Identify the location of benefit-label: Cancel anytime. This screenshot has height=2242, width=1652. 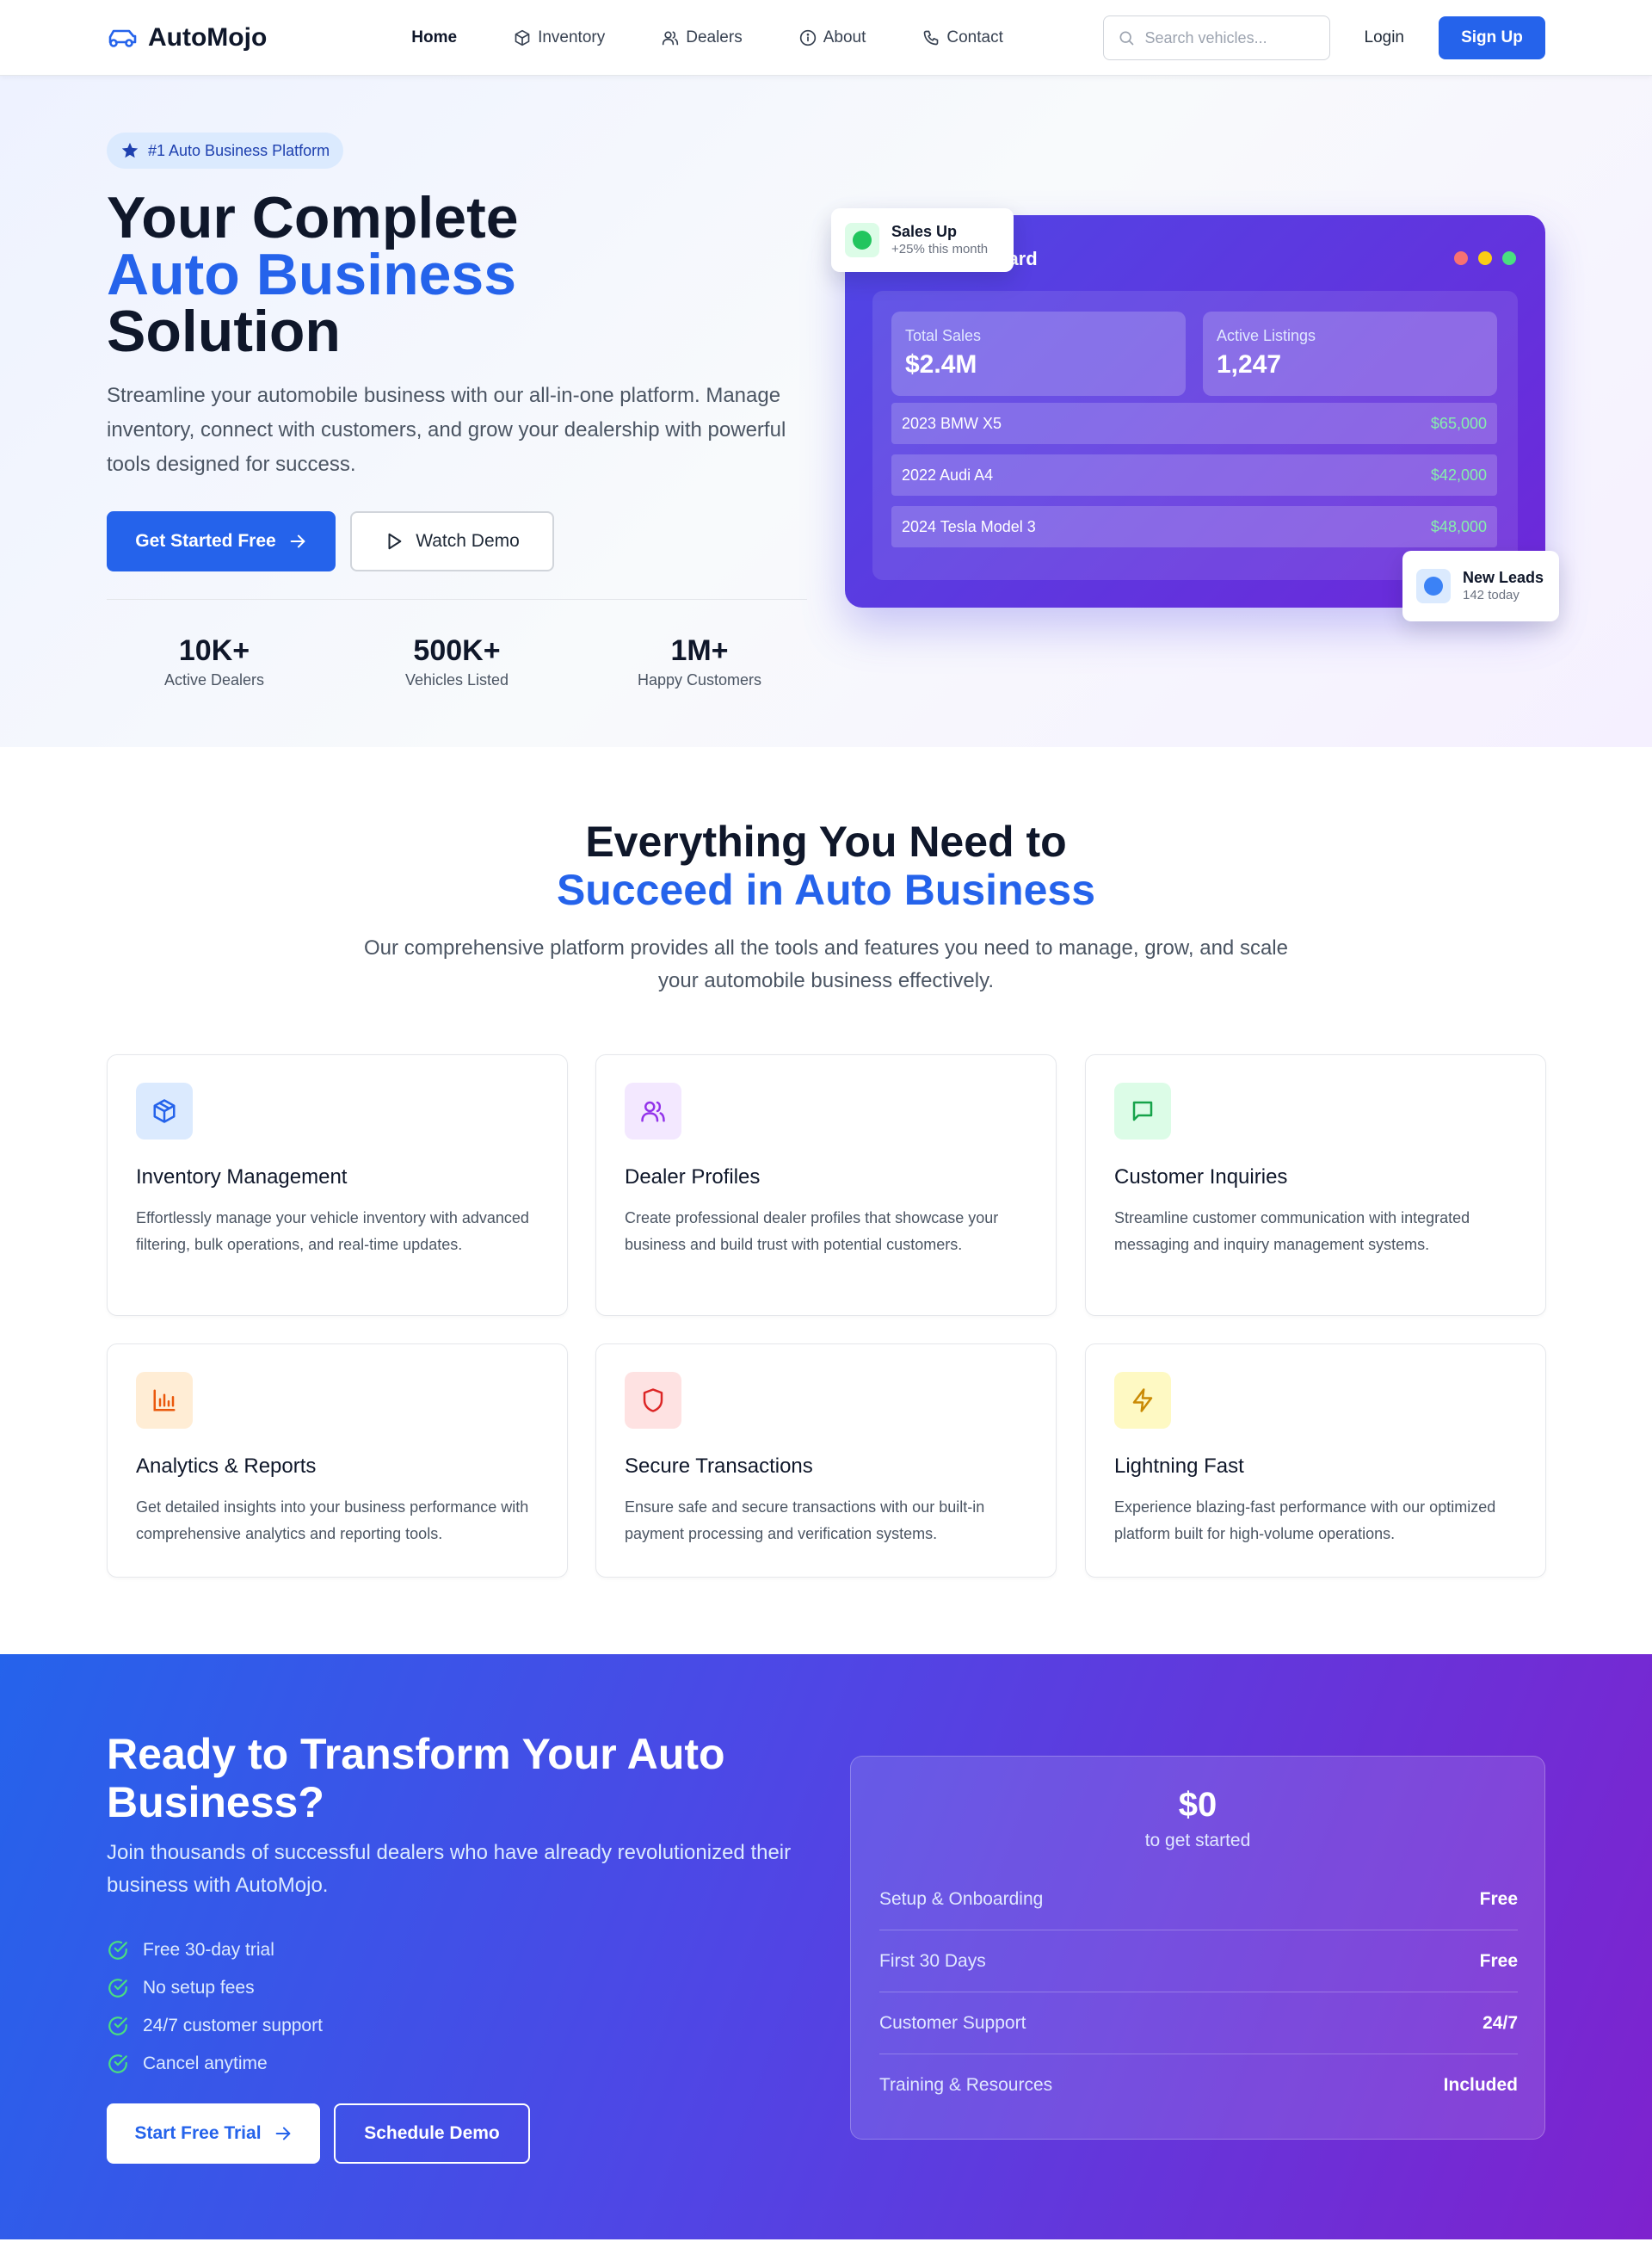
(205, 2063).